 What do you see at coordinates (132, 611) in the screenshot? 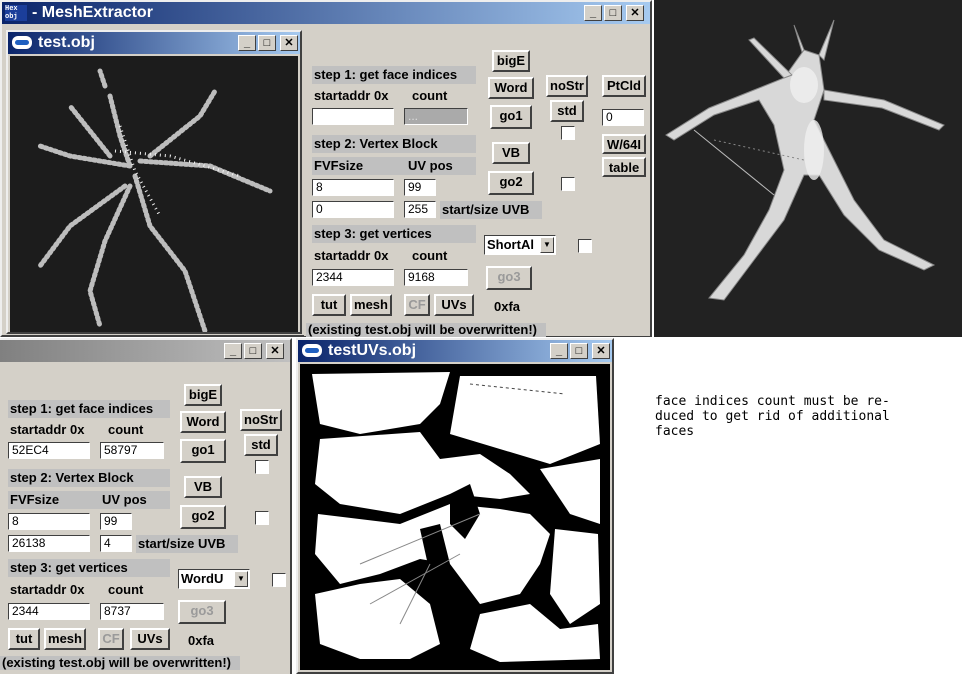
I see `vert-count-input: 8737` at bounding box center [132, 611].